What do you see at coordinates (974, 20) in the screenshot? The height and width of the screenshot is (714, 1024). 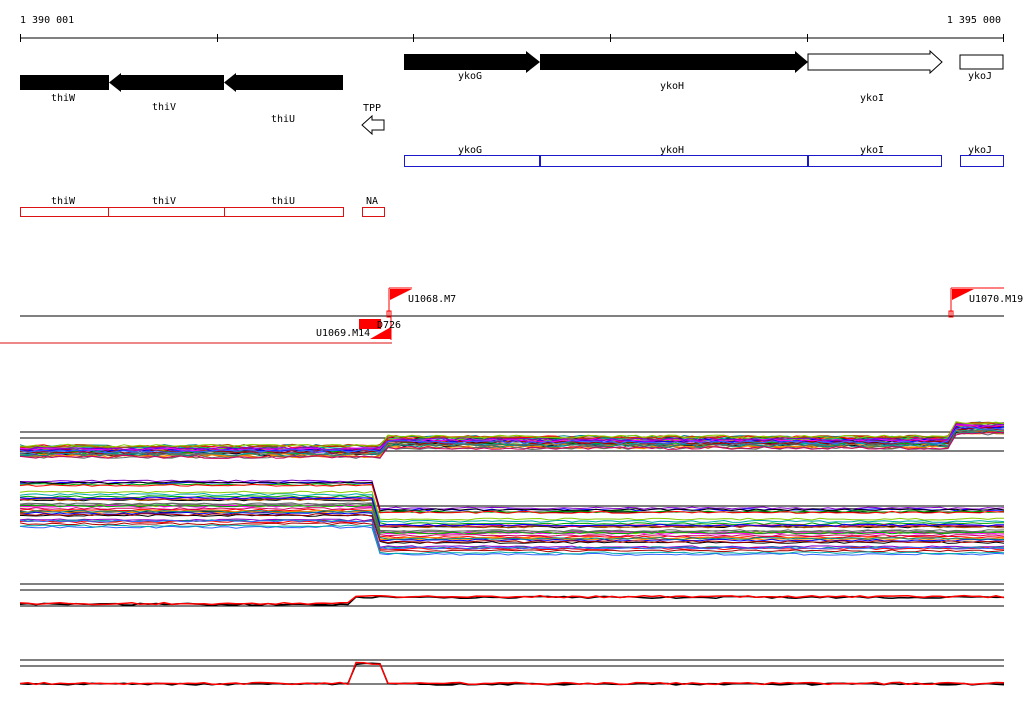 I see `axis-end-label: 1 395 000` at bounding box center [974, 20].